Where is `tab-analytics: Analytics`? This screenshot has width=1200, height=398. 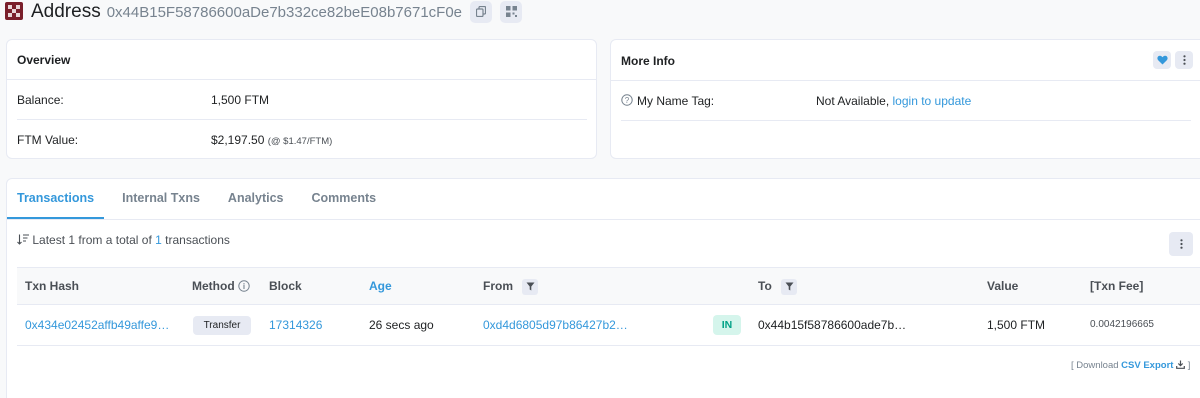
tab-analytics: Analytics is located at coordinates (256, 199).